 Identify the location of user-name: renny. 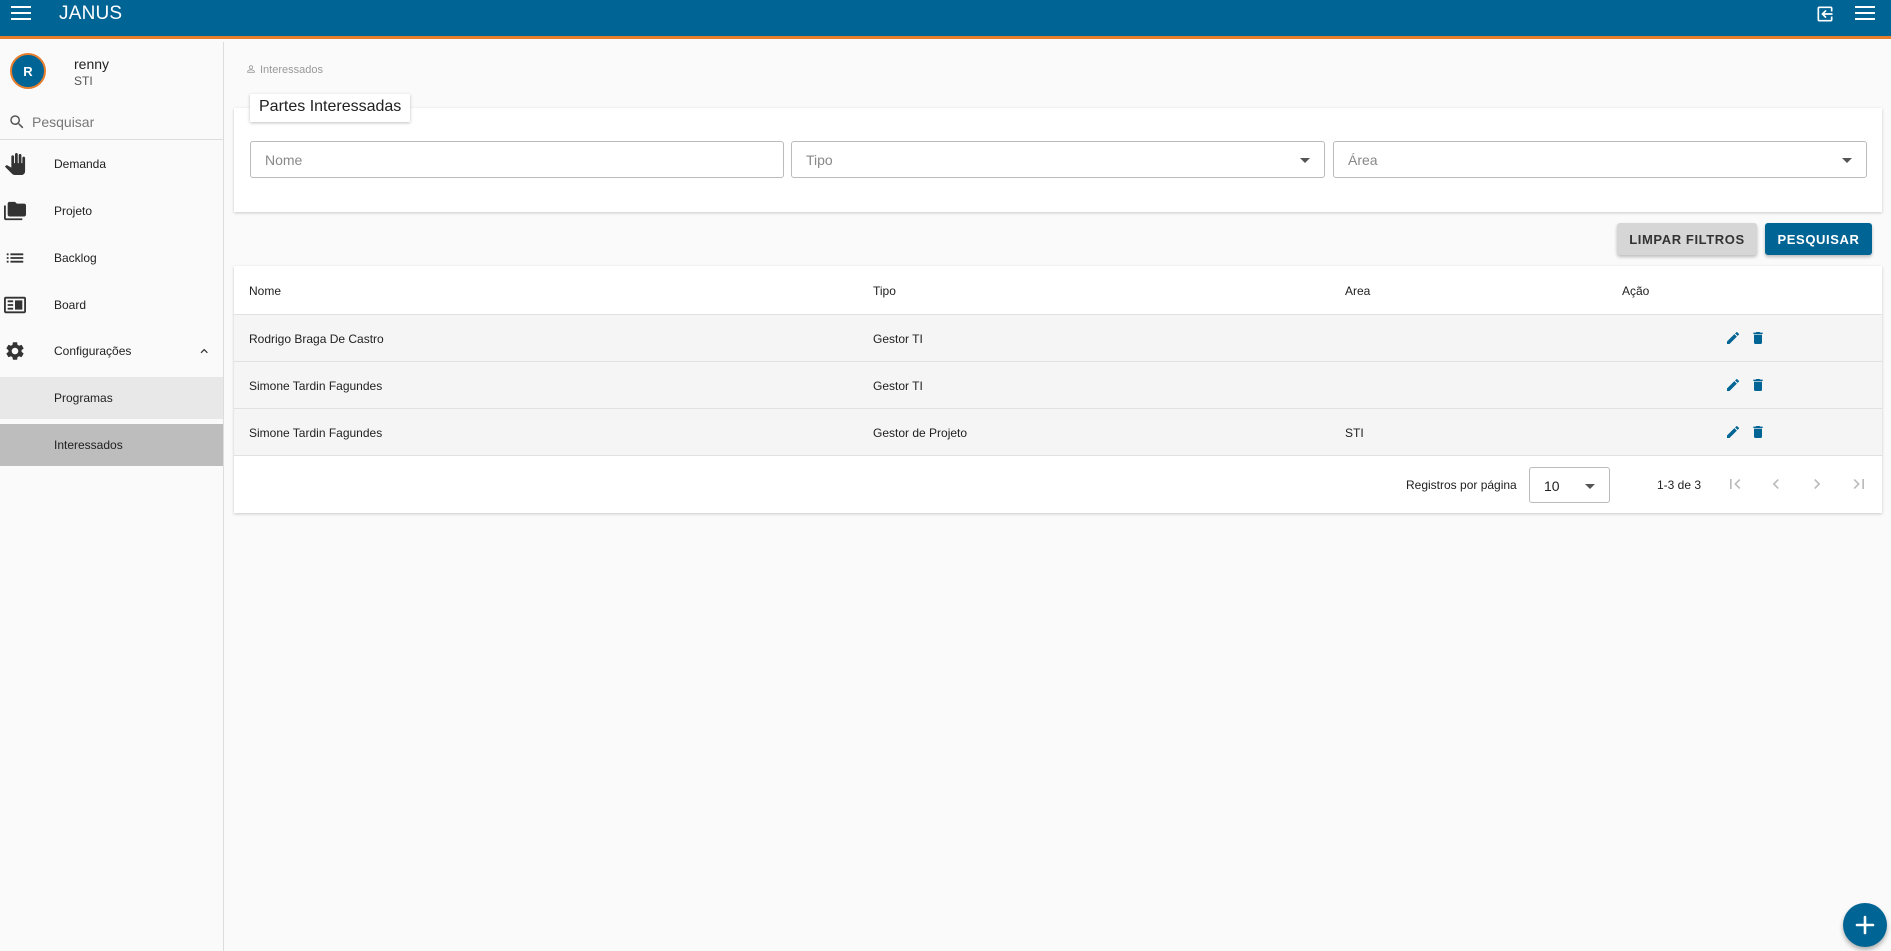
(92, 64).